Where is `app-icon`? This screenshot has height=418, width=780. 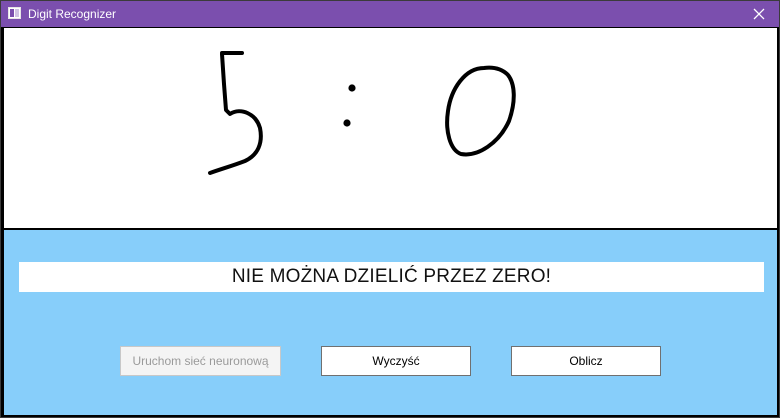
app-icon is located at coordinates (14, 13).